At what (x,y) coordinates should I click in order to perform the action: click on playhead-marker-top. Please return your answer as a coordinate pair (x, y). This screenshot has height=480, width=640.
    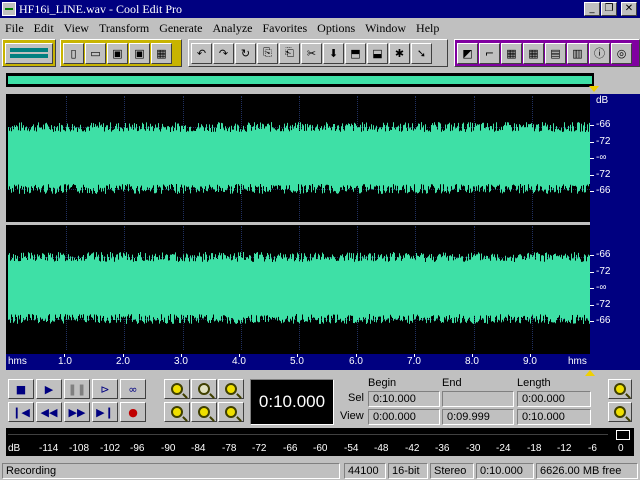
    Looking at the image, I should click on (594, 89).